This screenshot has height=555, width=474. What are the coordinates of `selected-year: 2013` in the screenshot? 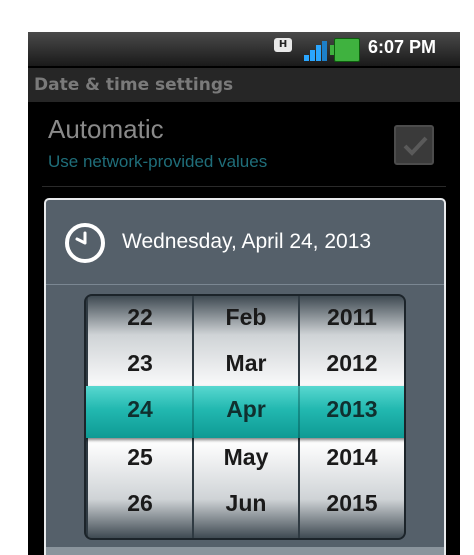 It's located at (352, 409).